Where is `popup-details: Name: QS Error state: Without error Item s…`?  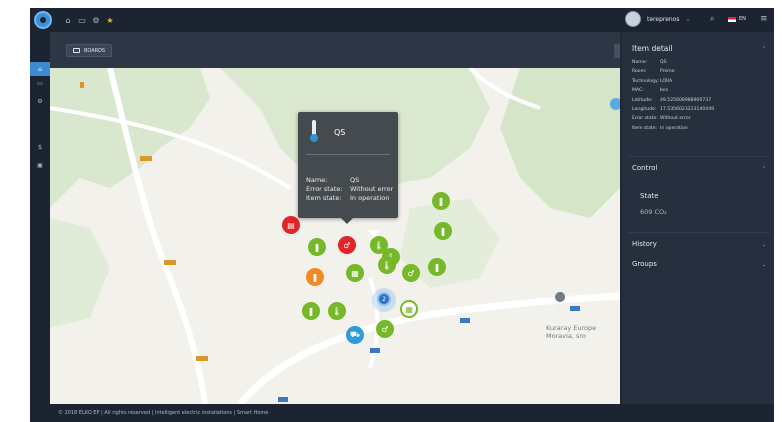 popup-details: Name: QS Error state: Without error Item s… is located at coordinates (349, 189).